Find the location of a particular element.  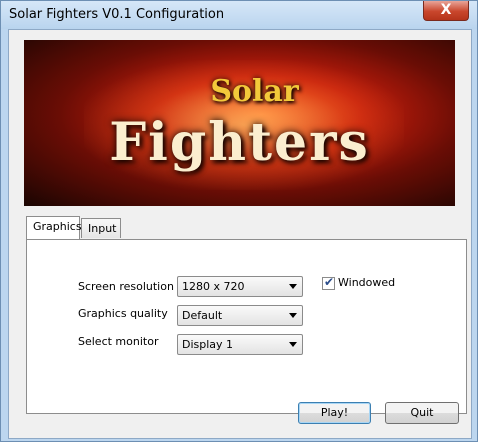

screen-resolution-label: Screen resolution is located at coordinates (126, 286).